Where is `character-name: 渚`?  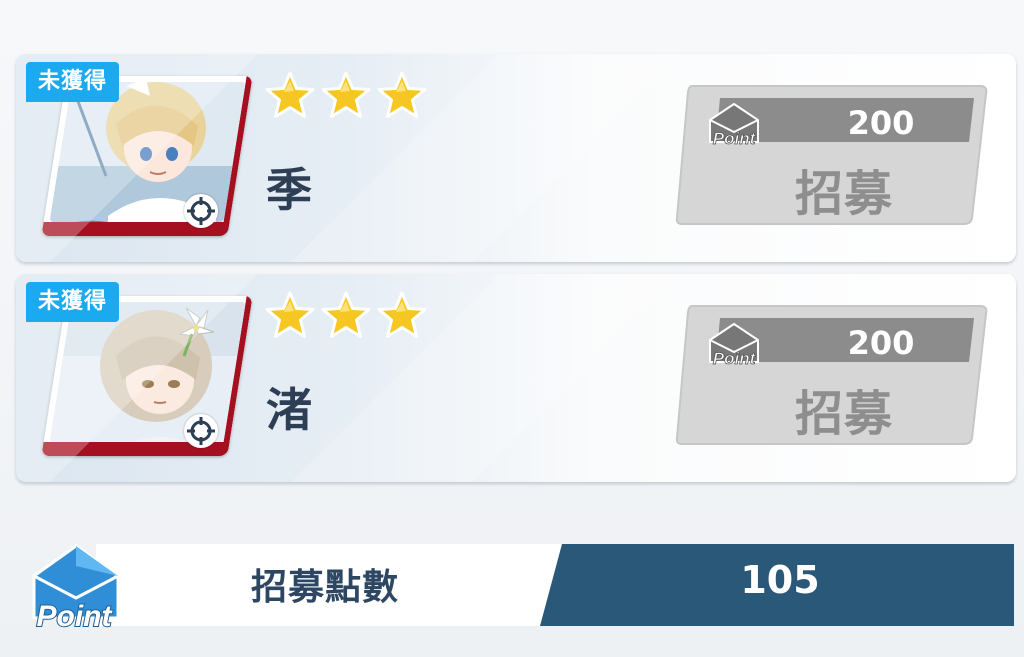 character-name: 渚 is located at coordinates (289, 410).